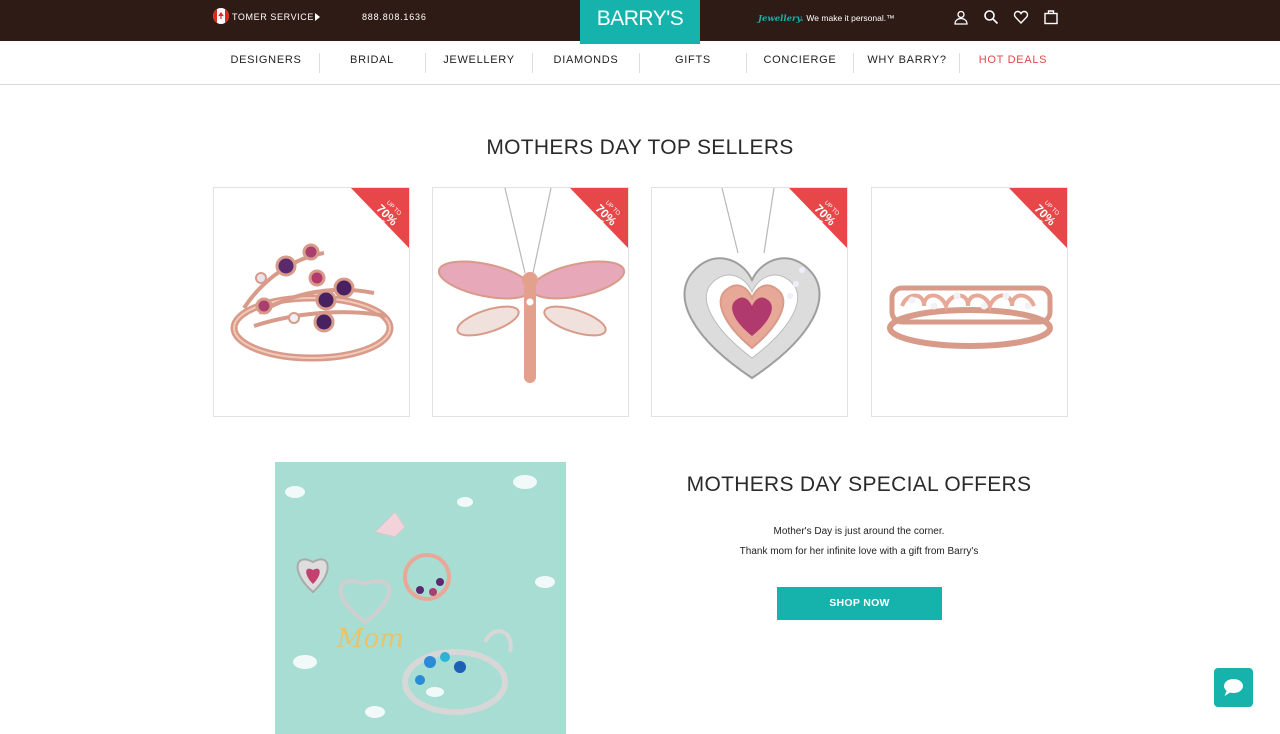 This screenshot has height=734, width=1280. I want to click on tagline: Jewellery. We make it personal.™, so click(826, 18).